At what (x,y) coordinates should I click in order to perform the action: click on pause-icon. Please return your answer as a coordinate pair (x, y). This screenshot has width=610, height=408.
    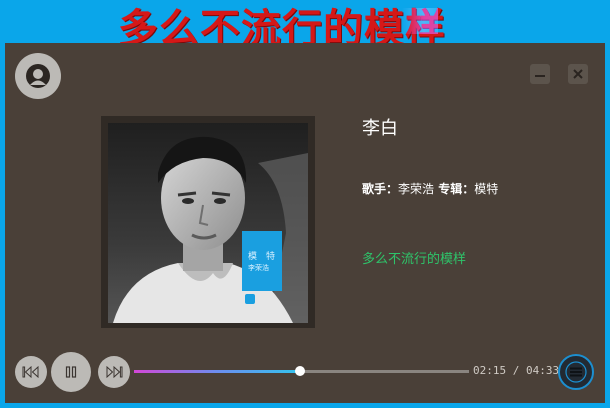
    Looking at the image, I should click on (71, 372).